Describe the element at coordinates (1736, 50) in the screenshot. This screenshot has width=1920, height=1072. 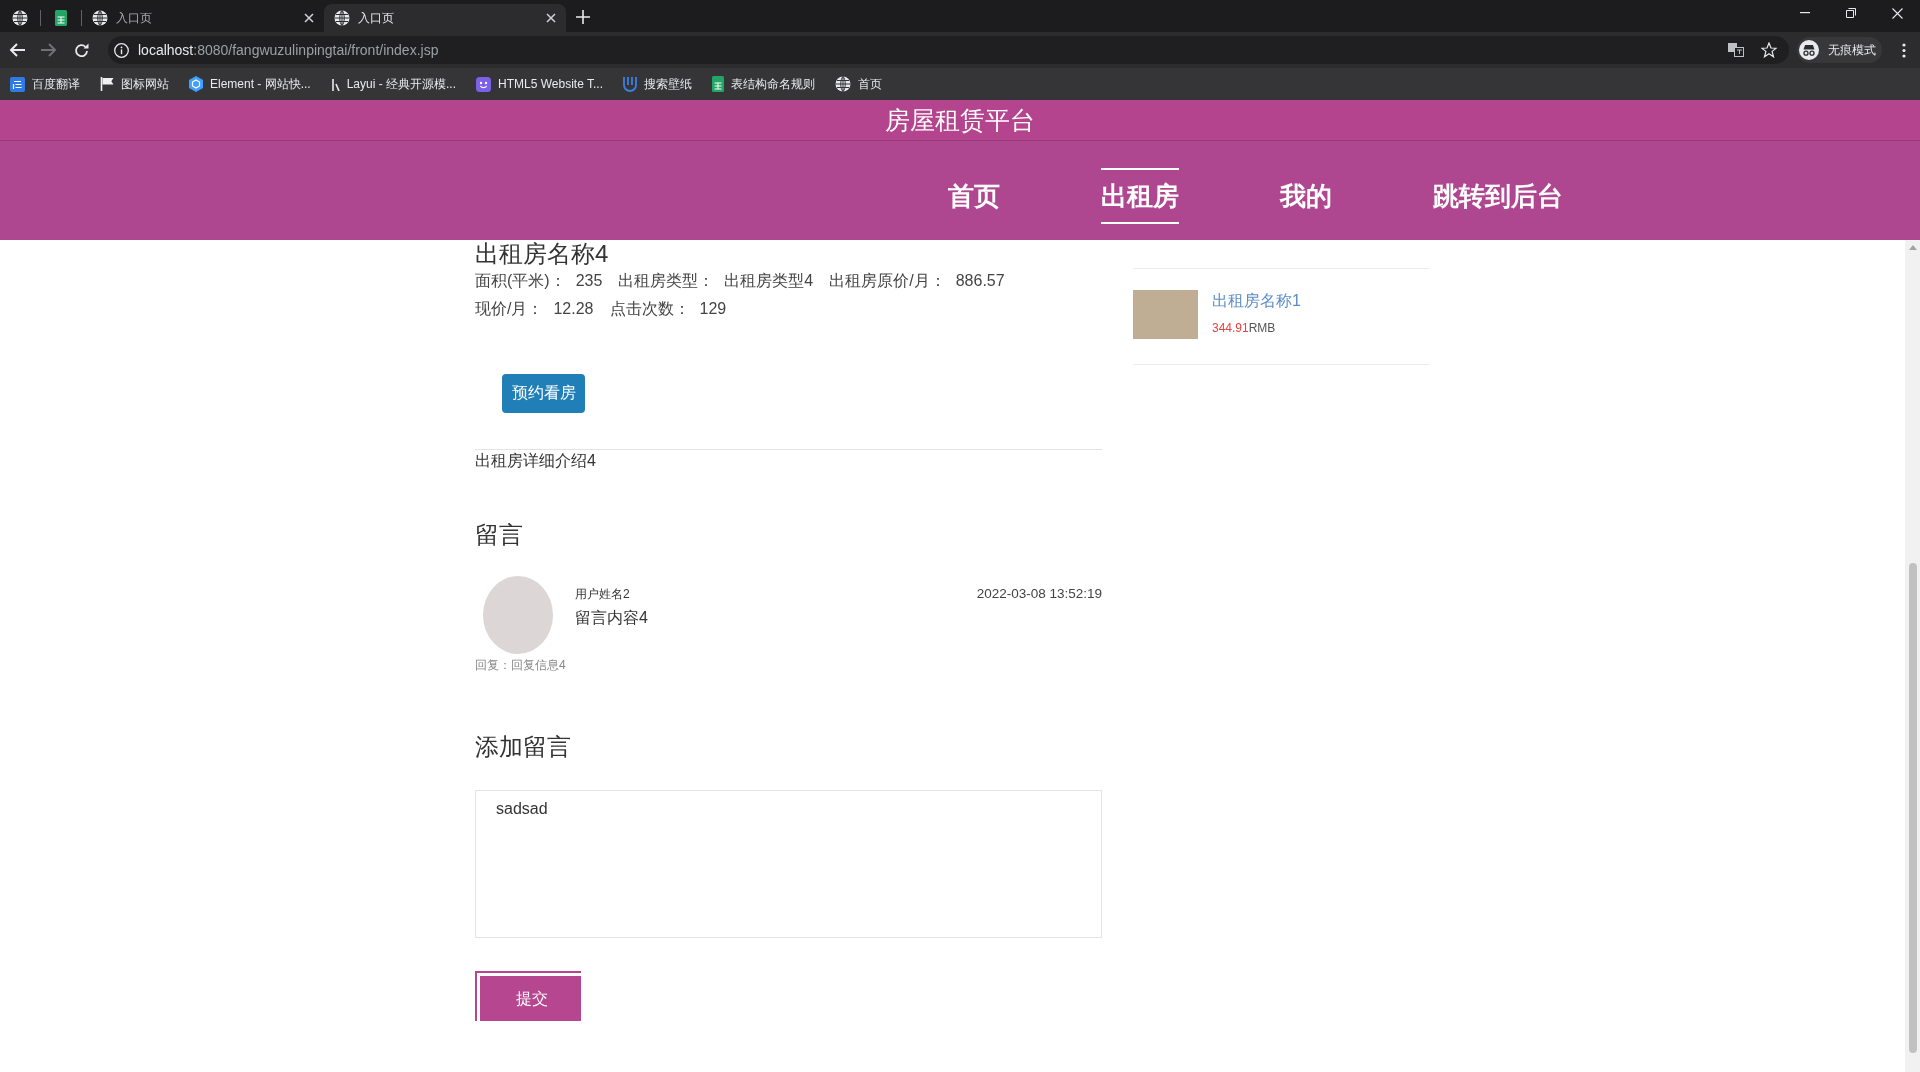
I see `translate-icon` at that location.